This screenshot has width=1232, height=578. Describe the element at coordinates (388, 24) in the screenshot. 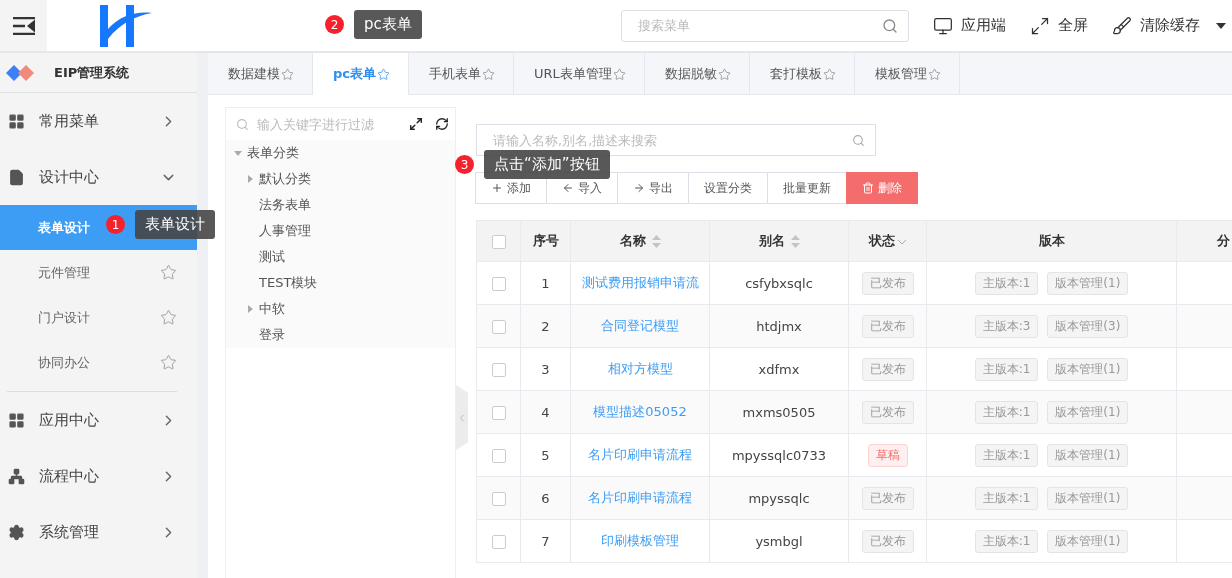

I see `step-tooltip: pc表单` at that location.